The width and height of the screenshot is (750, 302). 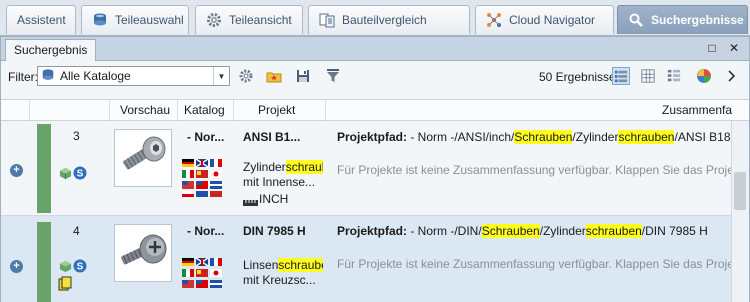 I want to click on maximize-icon: □, so click(x=712, y=49).